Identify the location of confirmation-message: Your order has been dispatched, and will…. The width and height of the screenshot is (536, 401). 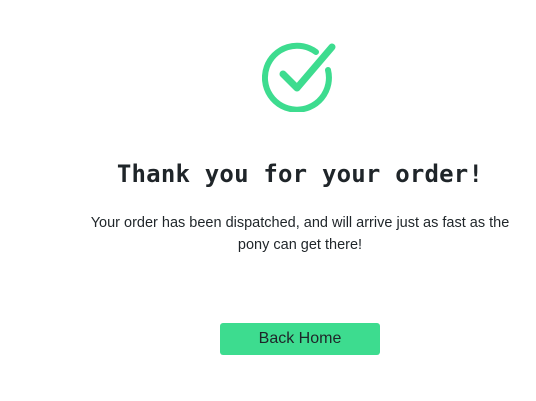
(300, 234).